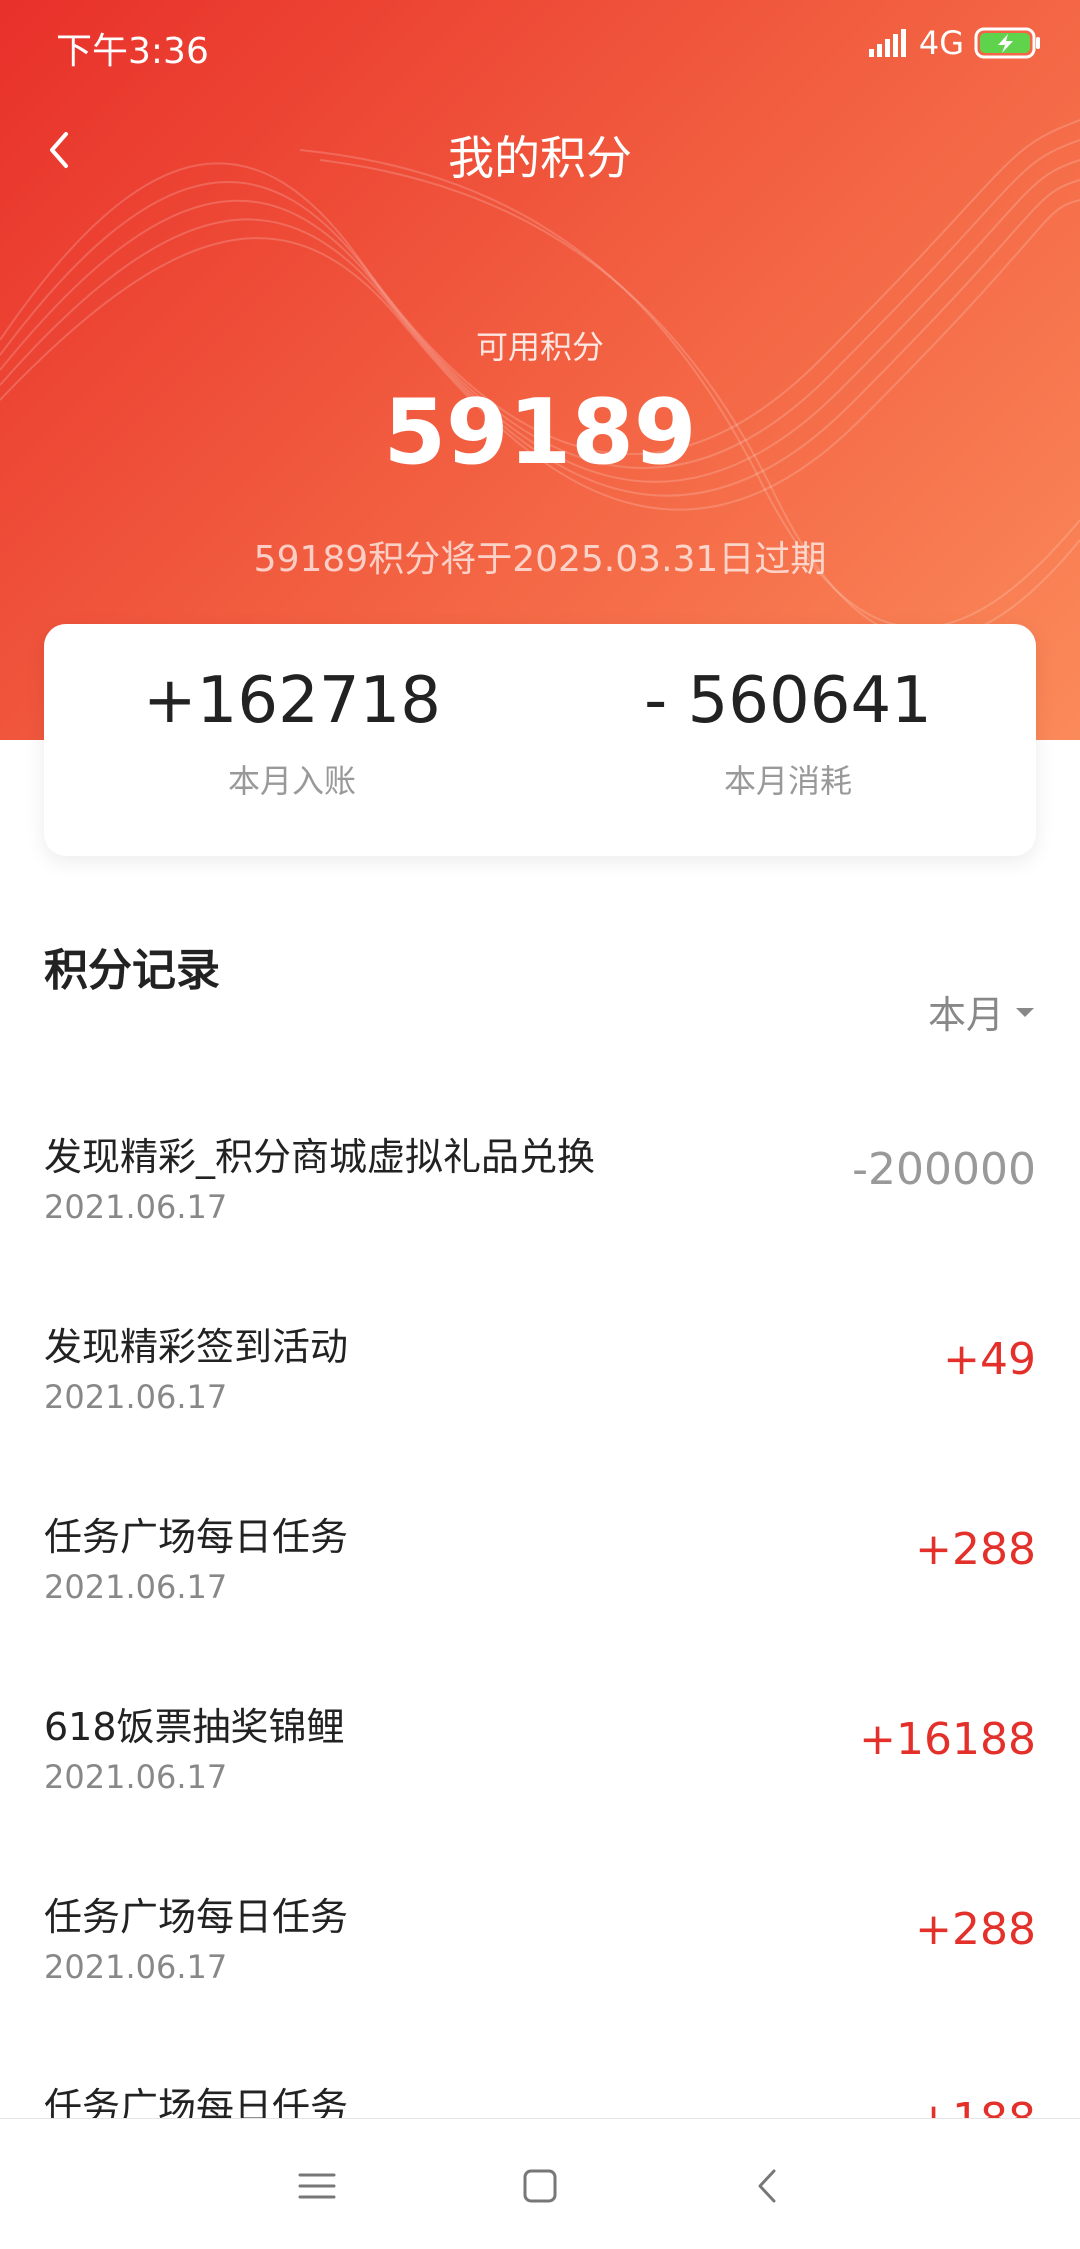 The image size is (1080, 2249). What do you see at coordinates (540, 45) in the screenshot?
I see `status-bar: 下午3:36 4G` at bounding box center [540, 45].